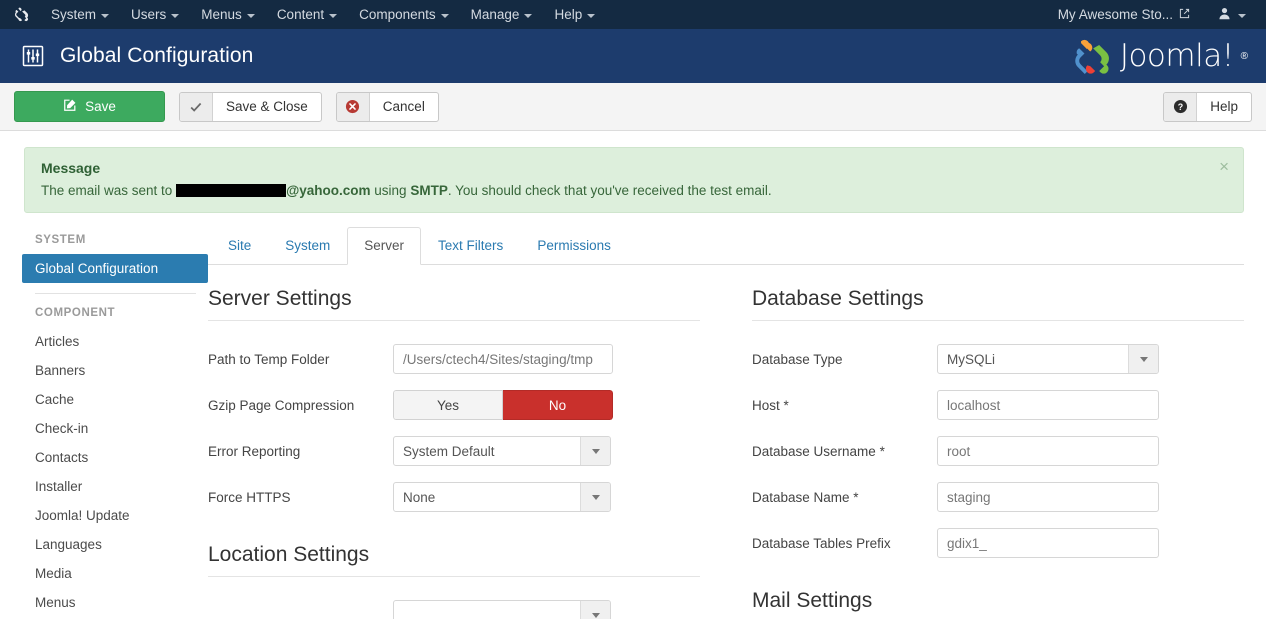  I want to click on error-reporting-value: System Default, so click(449, 451).